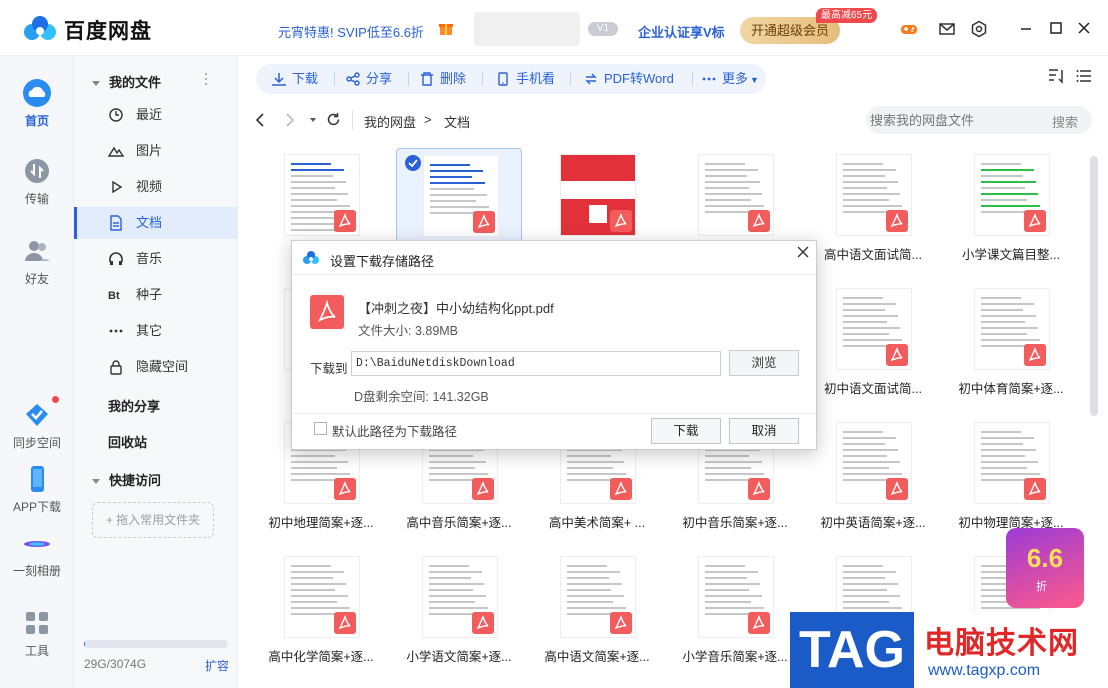  Describe the element at coordinates (443, 79) in the screenshot. I see `delete-button: 删除` at that location.